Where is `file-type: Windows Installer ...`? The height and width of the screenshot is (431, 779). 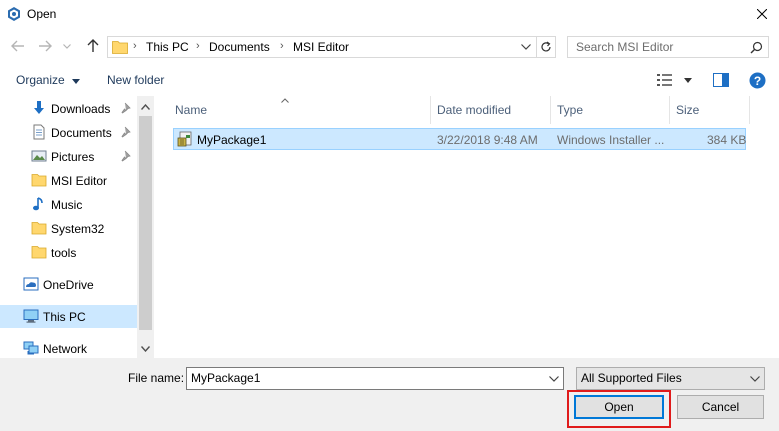
file-type: Windows Installer ... is located at coordinates (611, 140).